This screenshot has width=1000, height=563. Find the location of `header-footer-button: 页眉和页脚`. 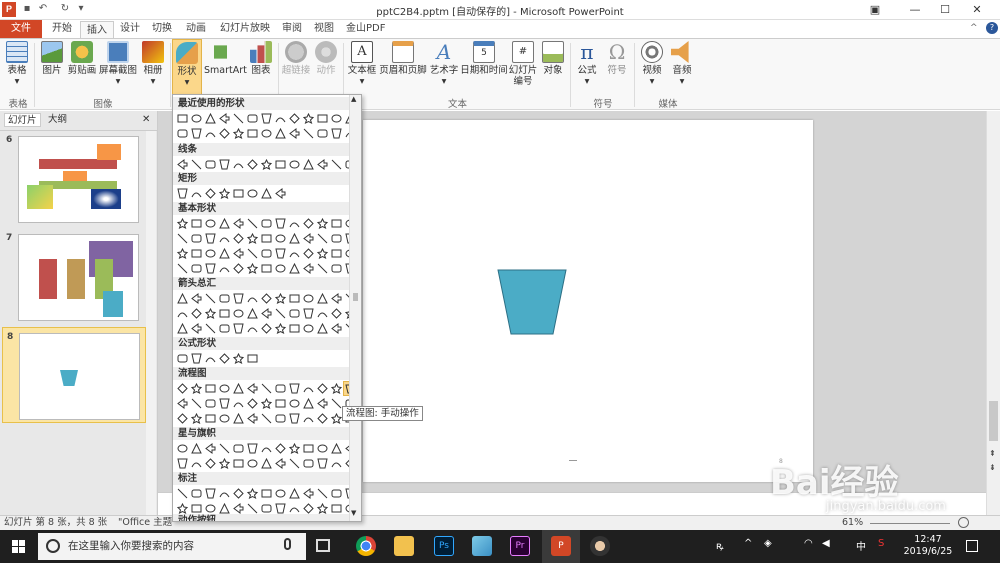

header-footer-button: 页眉和页脚 is located at coordinates (403, 58).